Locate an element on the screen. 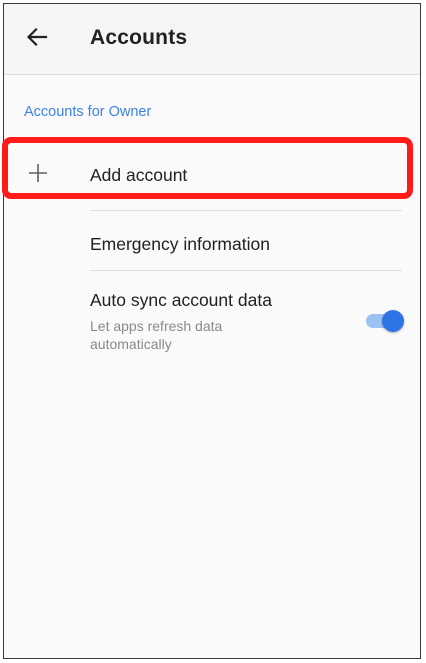 Image resolution: width=426 pixels, height=663 pixels. page-title: Accounts is located at coordinates (139, 37).